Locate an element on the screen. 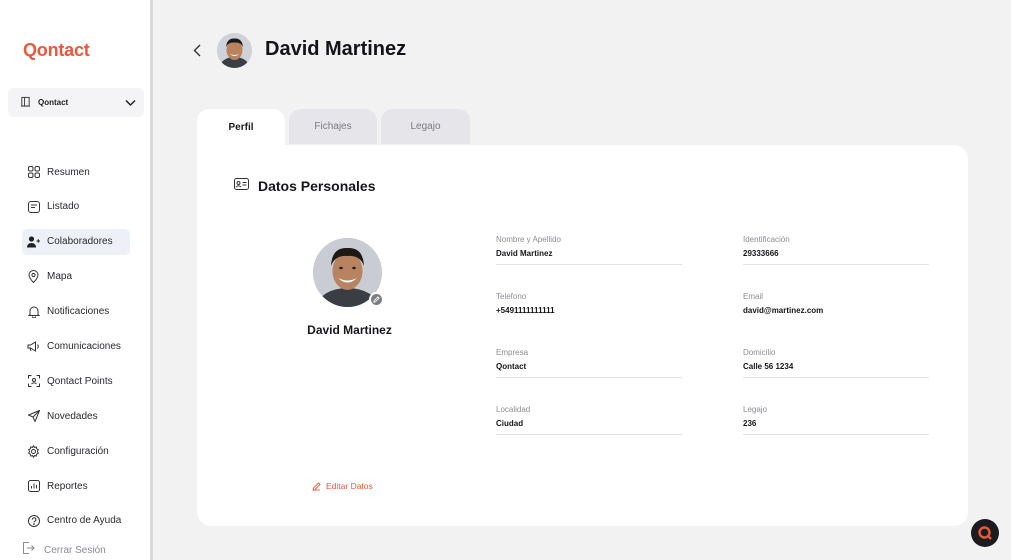 This screenshot has width=1011, height=560. chart-icon is located at coordinates (33, 486).